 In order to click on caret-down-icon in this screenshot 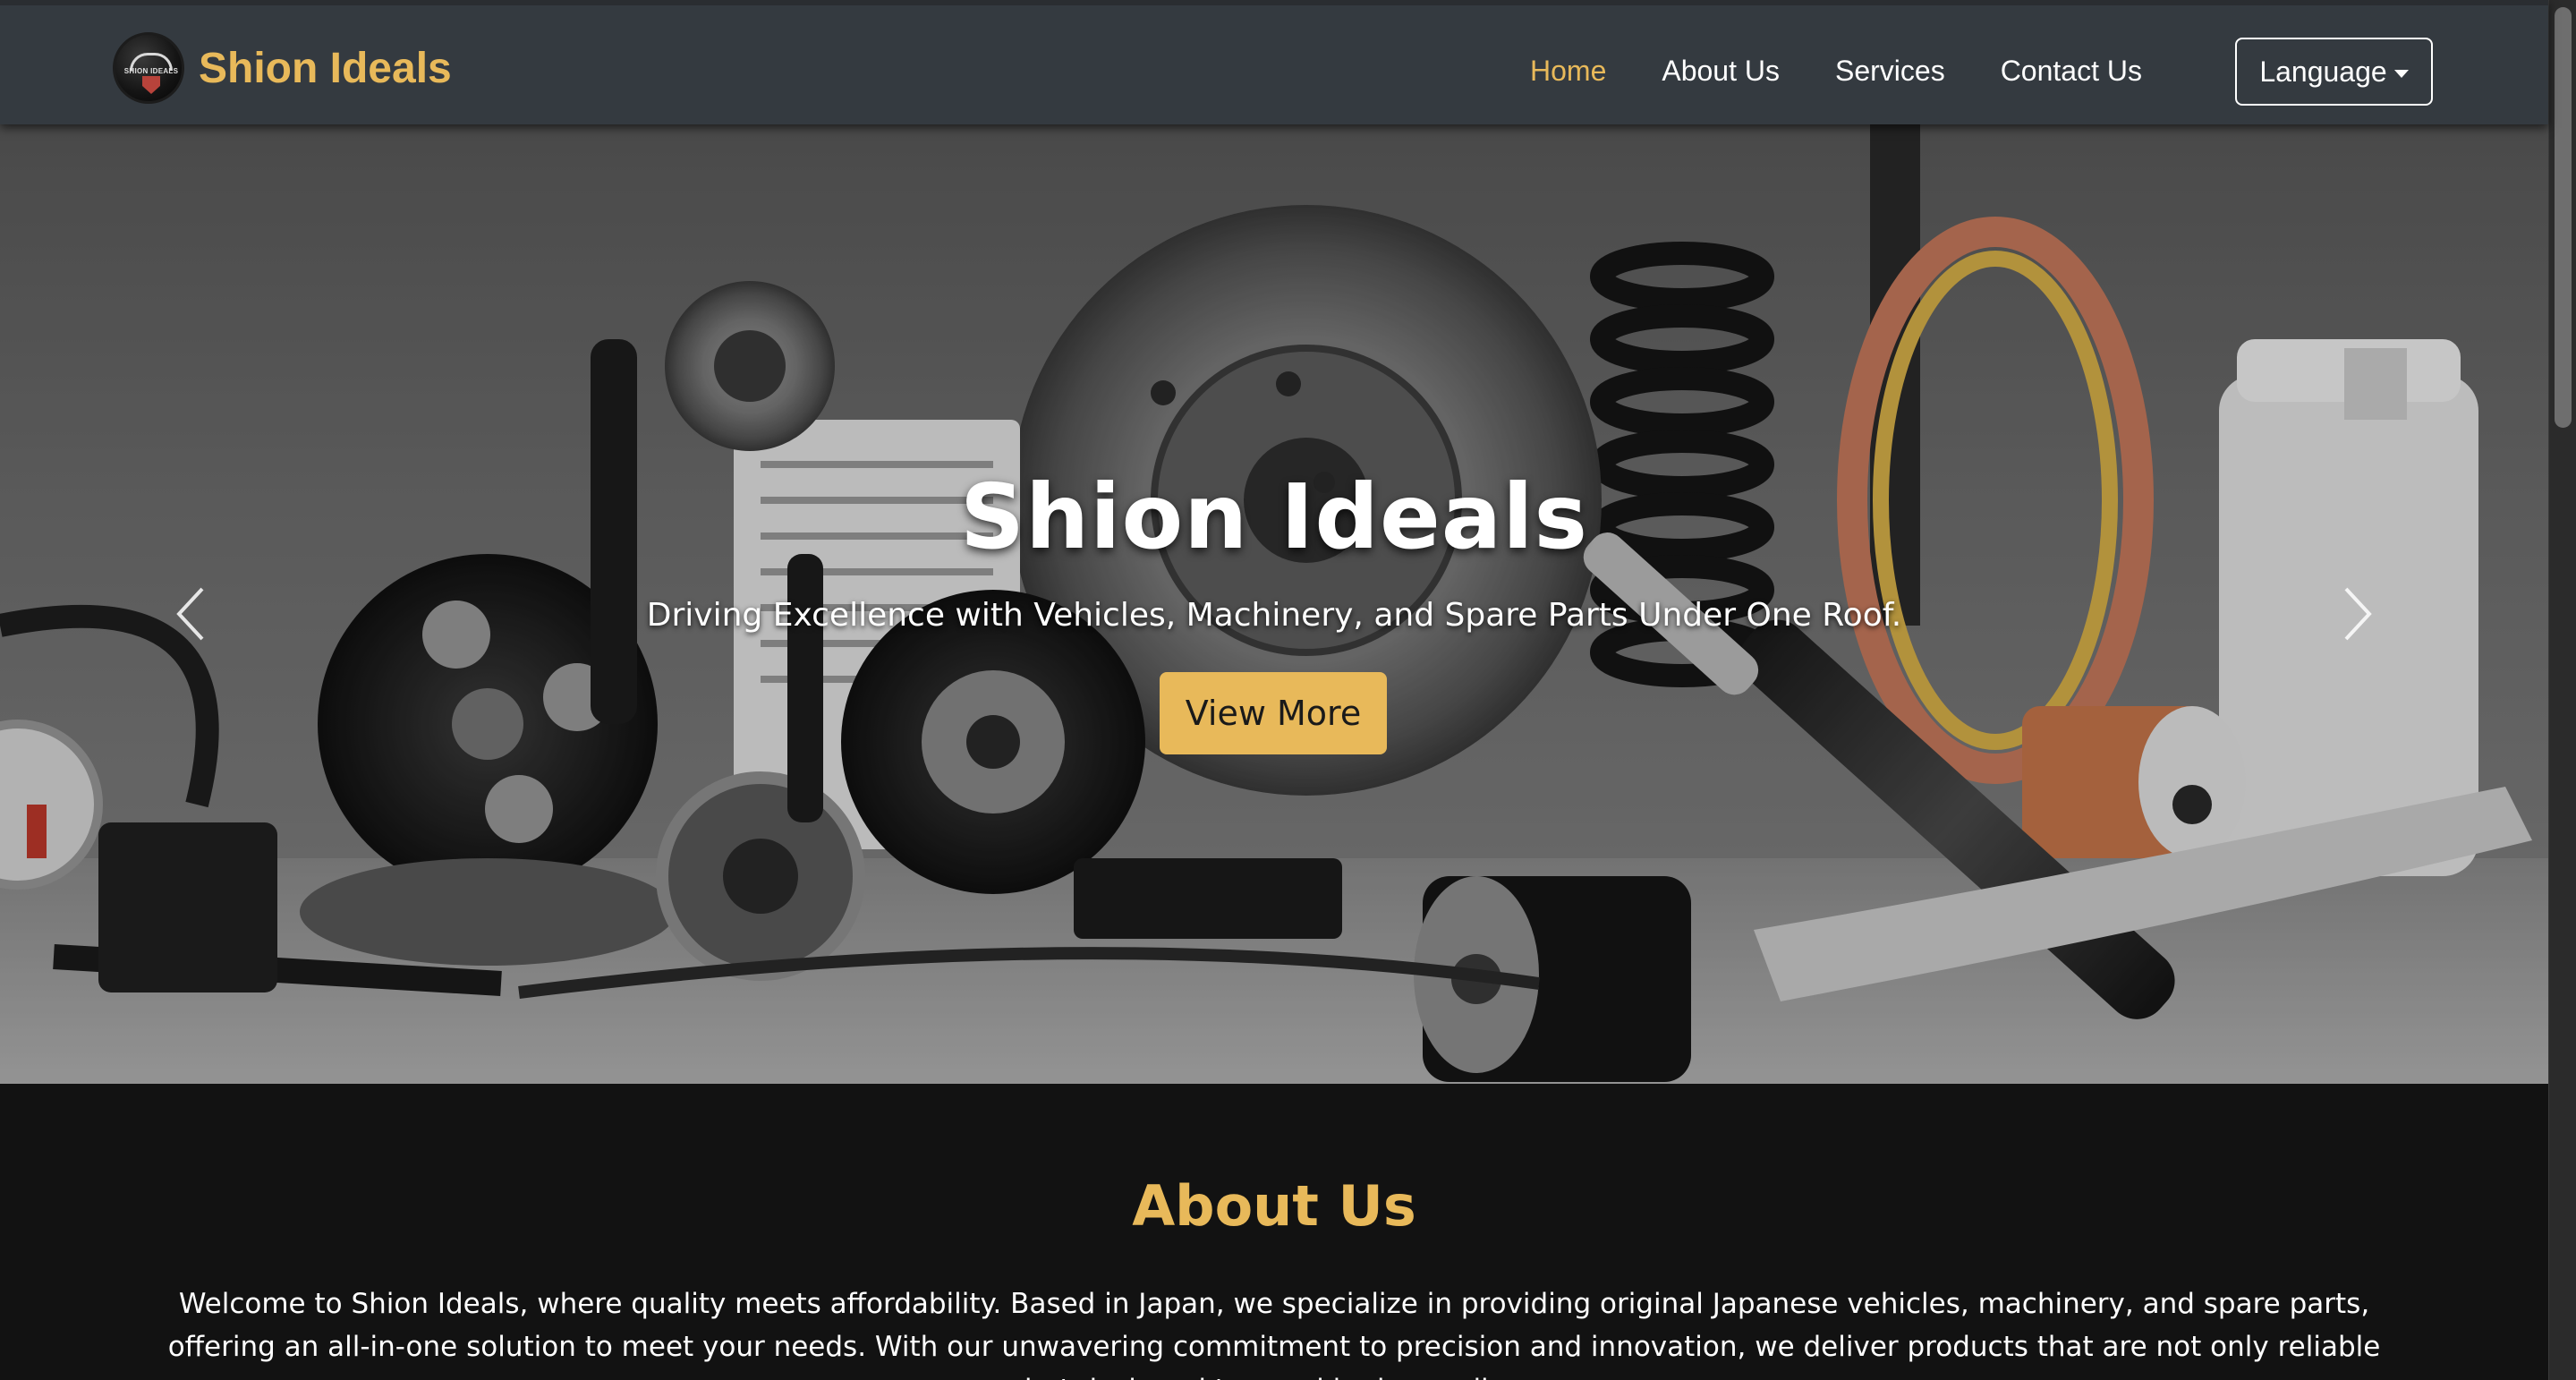, I will do `click(2401, 73)`.